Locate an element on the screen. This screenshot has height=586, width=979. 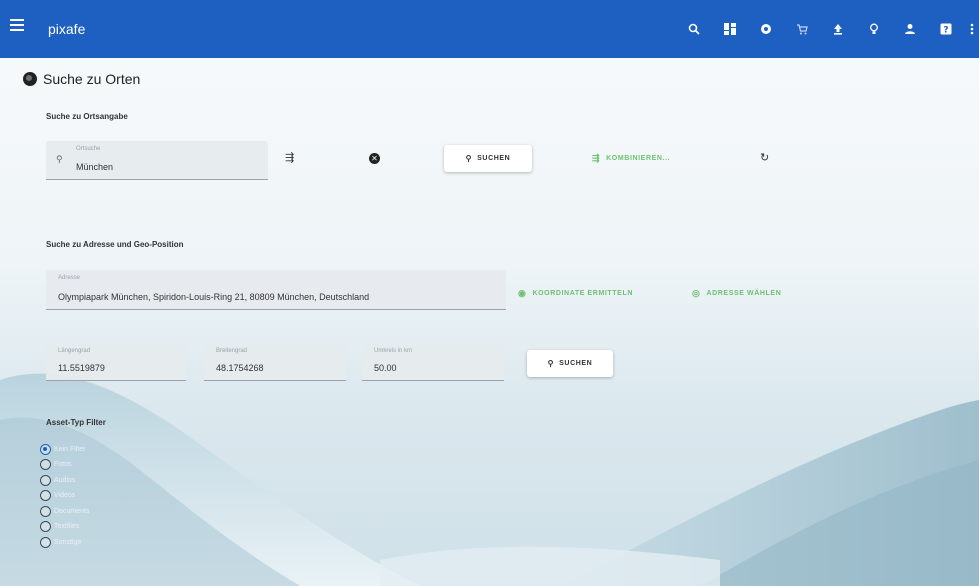
asset-filter-option-label: Sonstige is located at coordinates (68, 542).